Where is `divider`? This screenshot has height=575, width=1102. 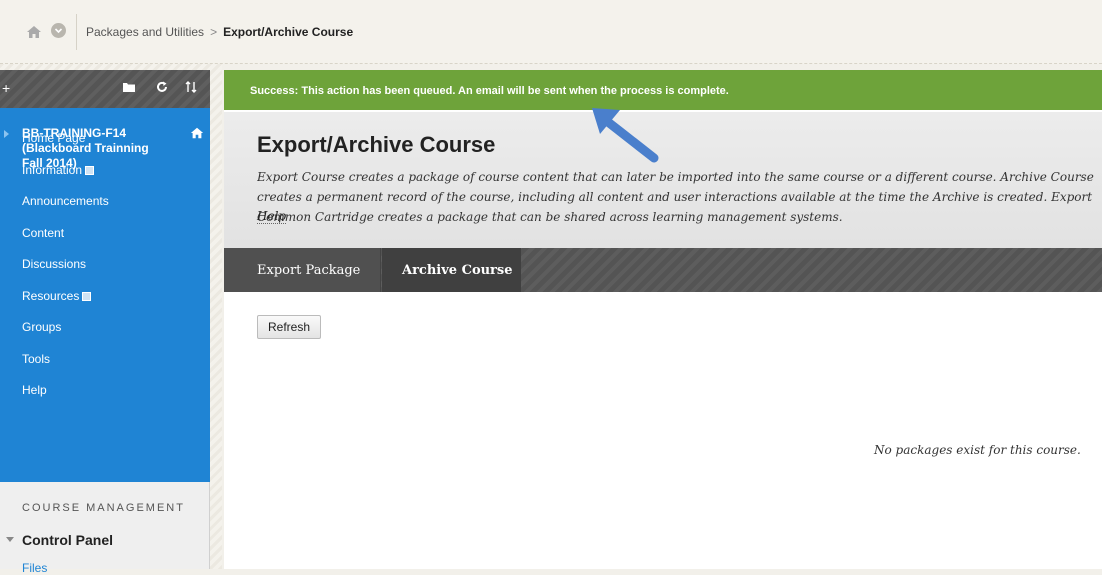
divider is located at coordinates (76, 32).